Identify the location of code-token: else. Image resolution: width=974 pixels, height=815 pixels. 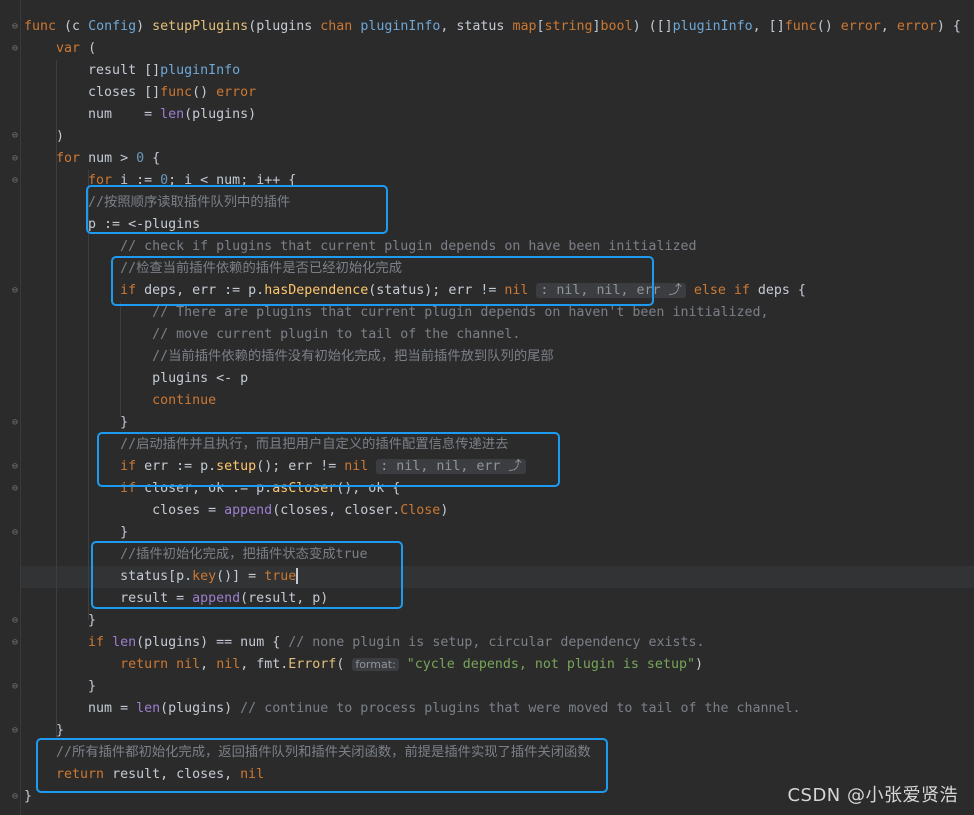
(709, 290).